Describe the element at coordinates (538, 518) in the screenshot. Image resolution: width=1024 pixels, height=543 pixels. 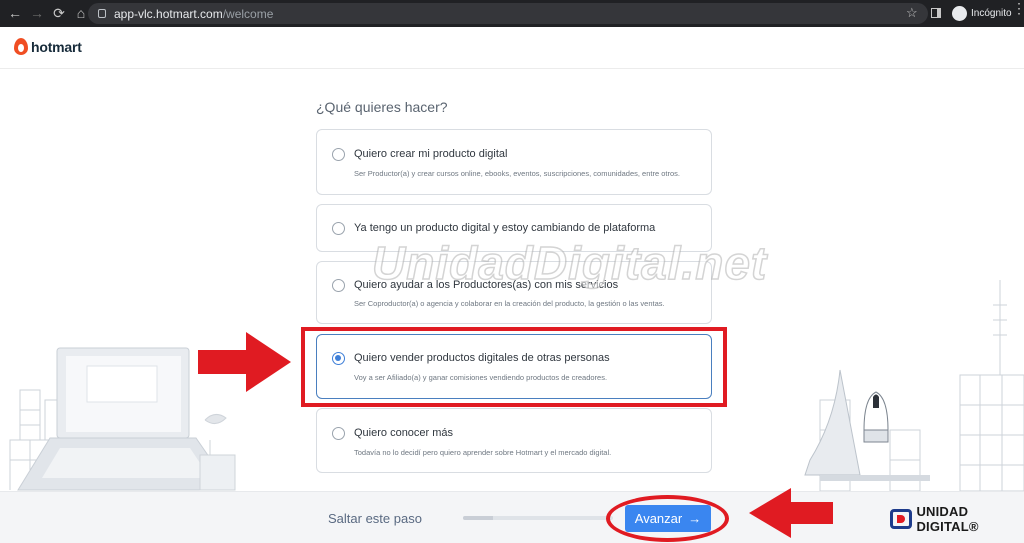
I see `progress-bar` at that location.